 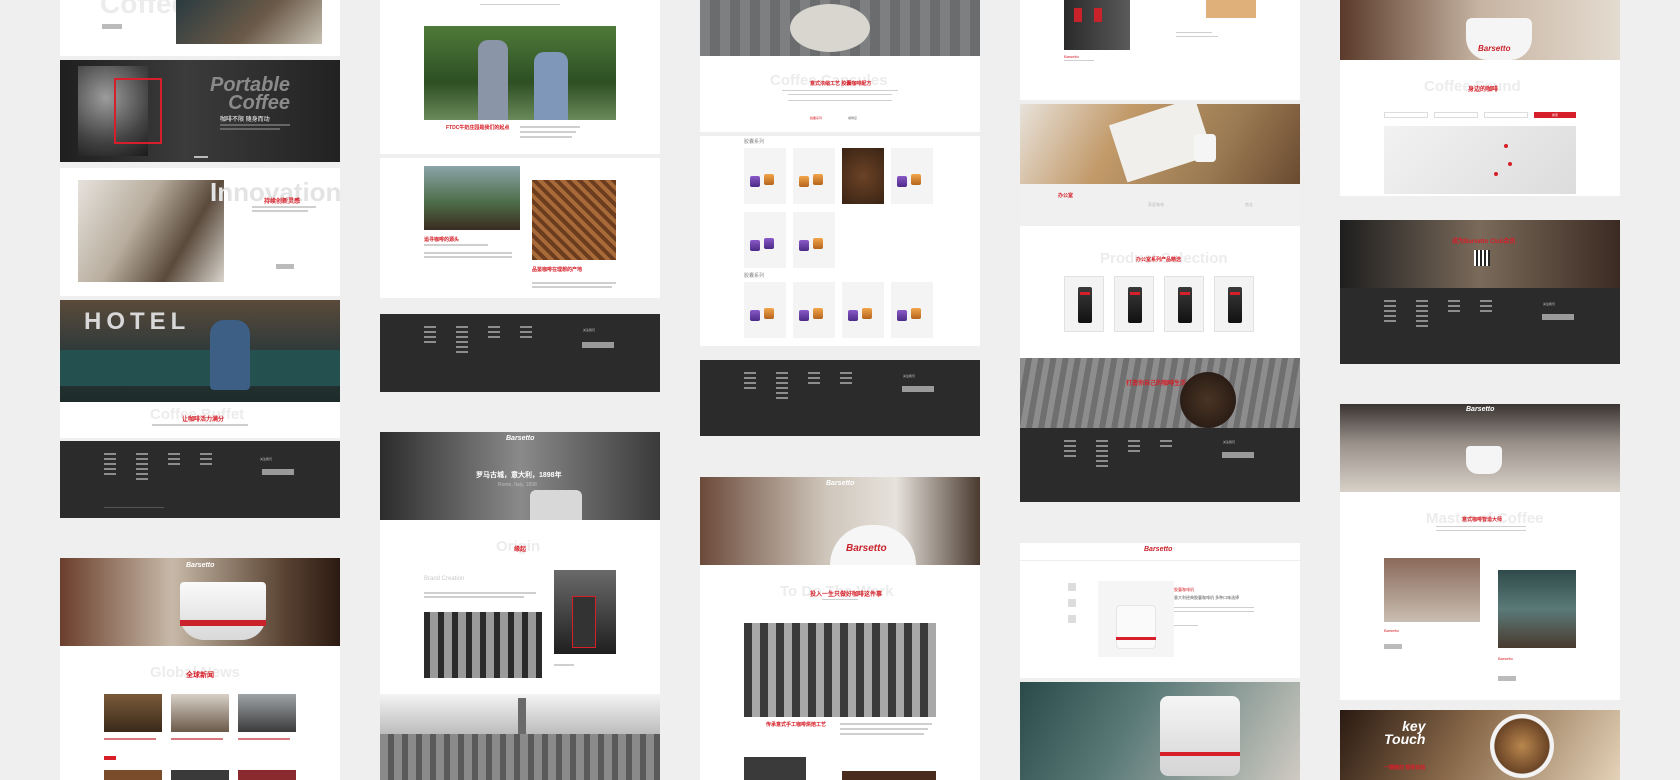 What do you see at coordinates (200, 420) in the screenshot?
I see `buffet-section: Coffee Buffet 让咖啡活力满分` at bounding box center [200, 420].